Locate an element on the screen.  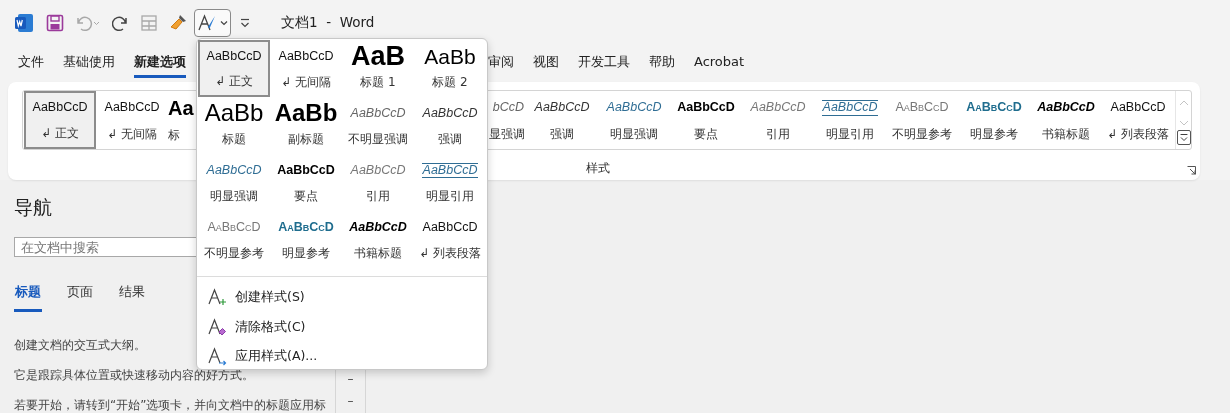
style-option: AaBb 标题 is located at coordinates (234, 125).